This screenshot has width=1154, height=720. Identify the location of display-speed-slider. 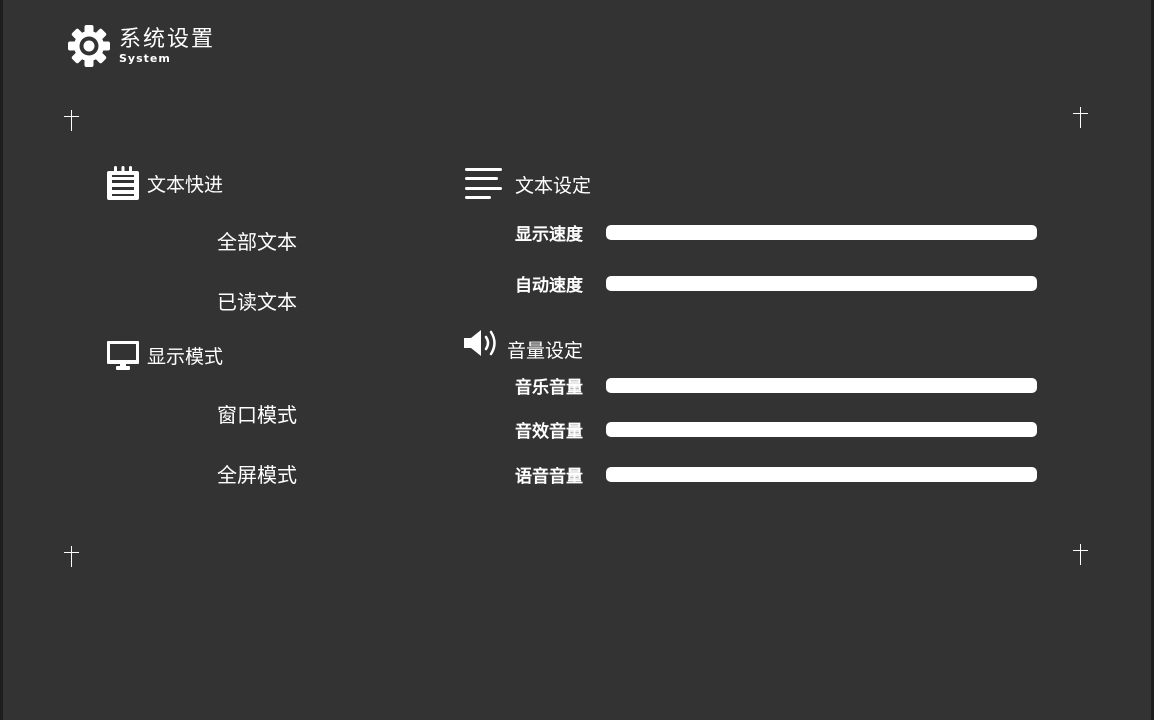
(821, 232).